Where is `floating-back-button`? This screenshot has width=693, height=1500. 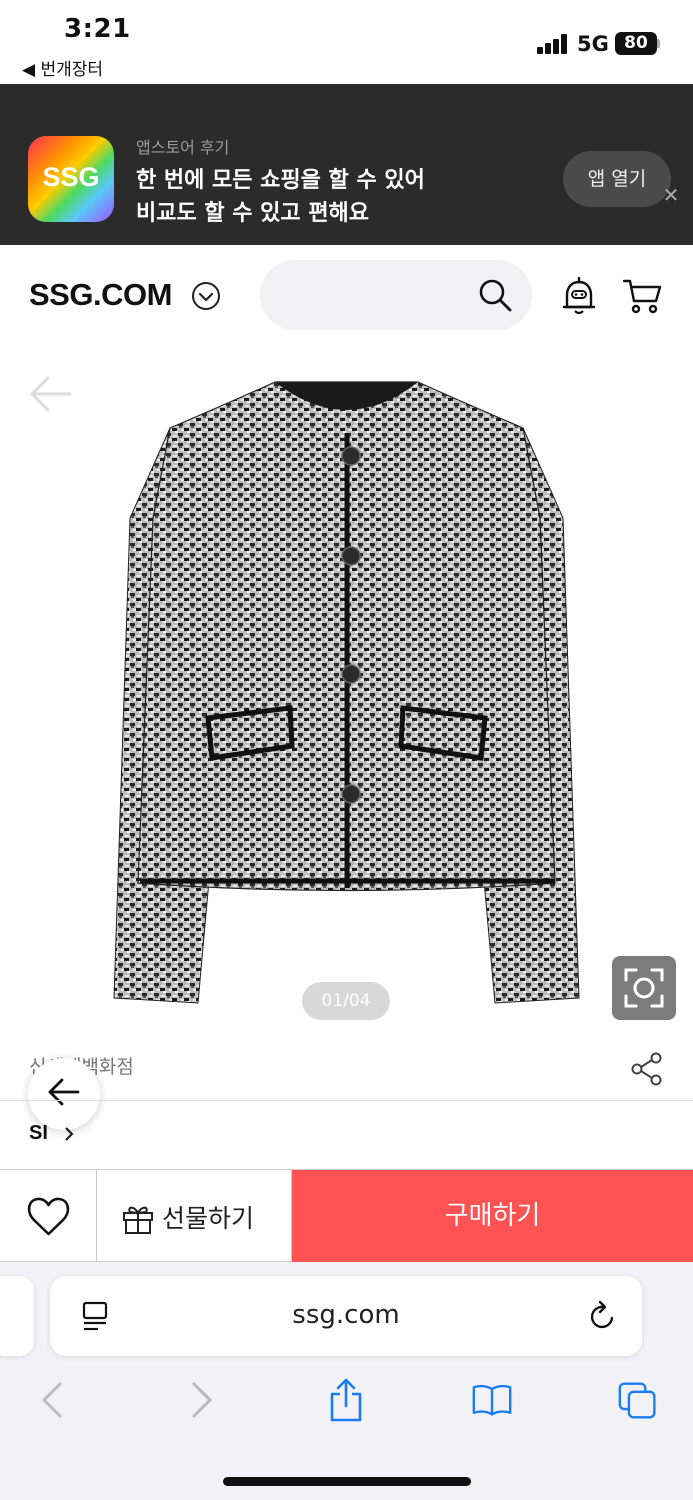 floating-back-button is located at coordinates (64, 1094).